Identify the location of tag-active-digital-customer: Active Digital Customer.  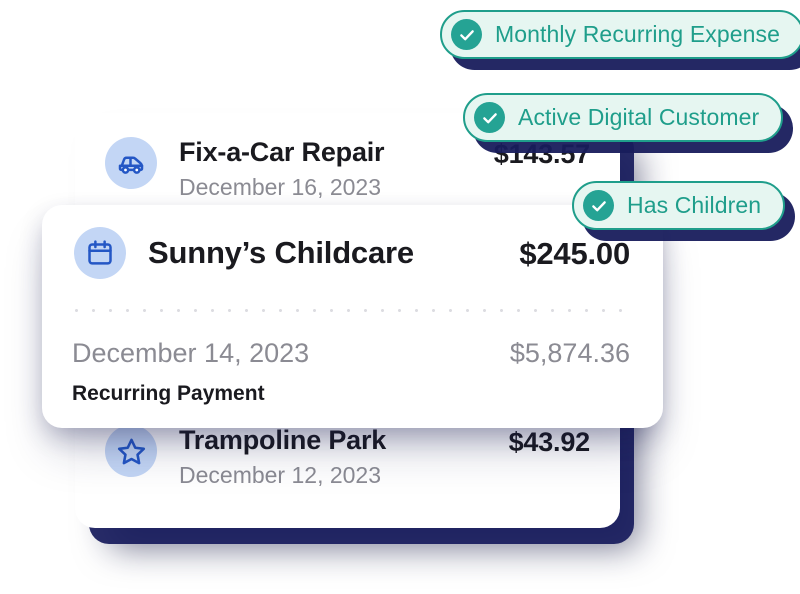
(623, 117).